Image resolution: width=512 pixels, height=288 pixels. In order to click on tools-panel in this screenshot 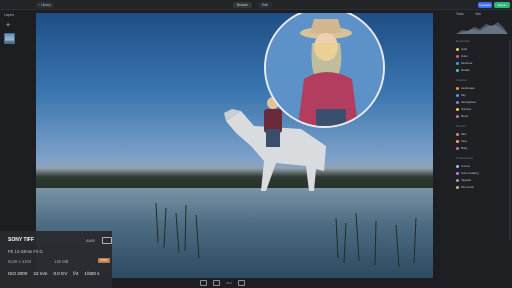, I will do `click(476, 149)`.